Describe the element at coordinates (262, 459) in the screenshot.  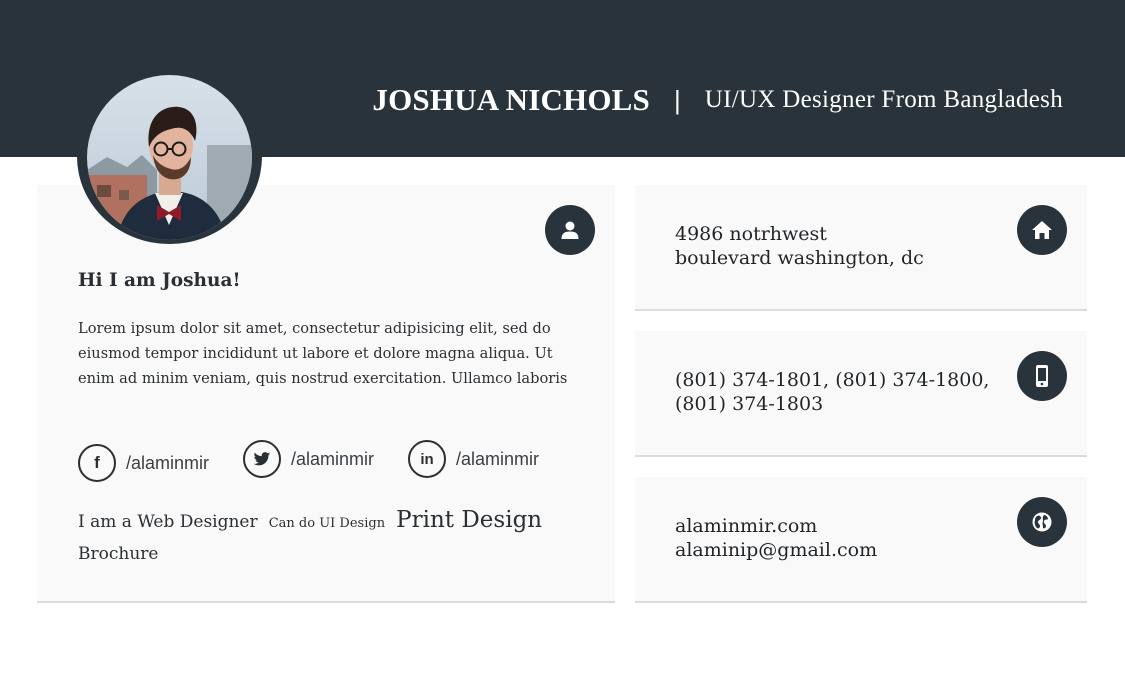
I see `twitter-icon` at that location.